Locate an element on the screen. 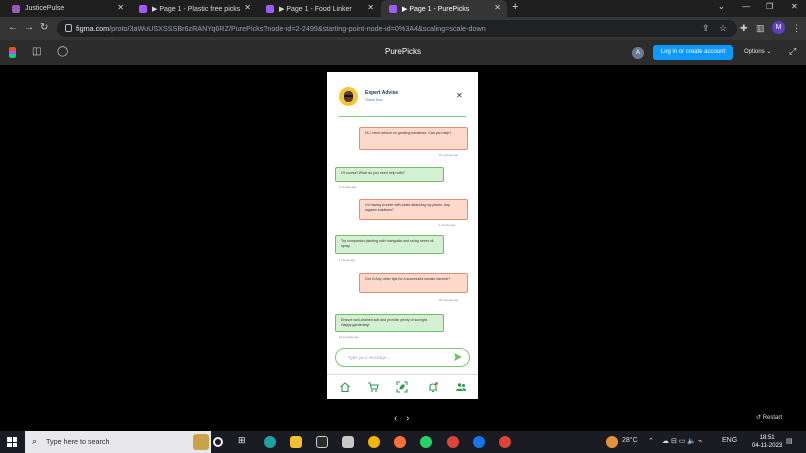 This screenshot has width=806, height=453. close-window-icon: ✕ is located at coordinates (794, 6).